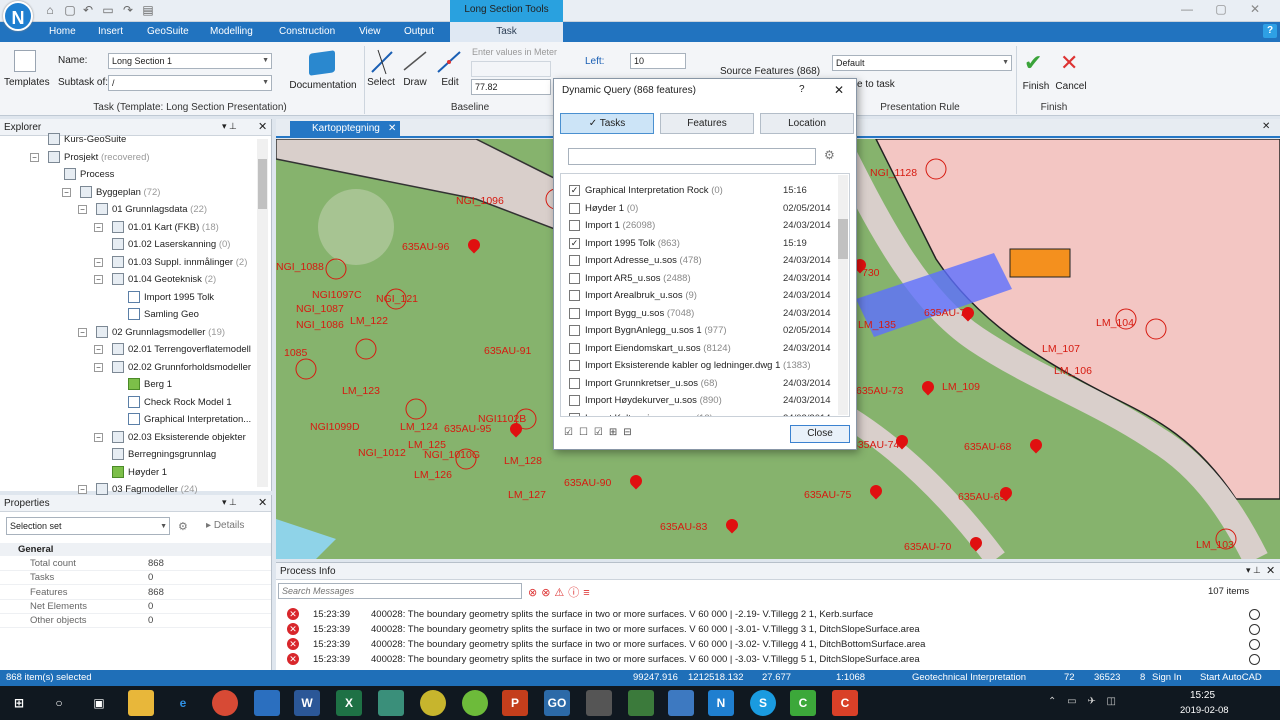  Describe the element at coordinates (168, 32) in the screenshot. I see `menu-geosuite: GeoSuite` at that location.